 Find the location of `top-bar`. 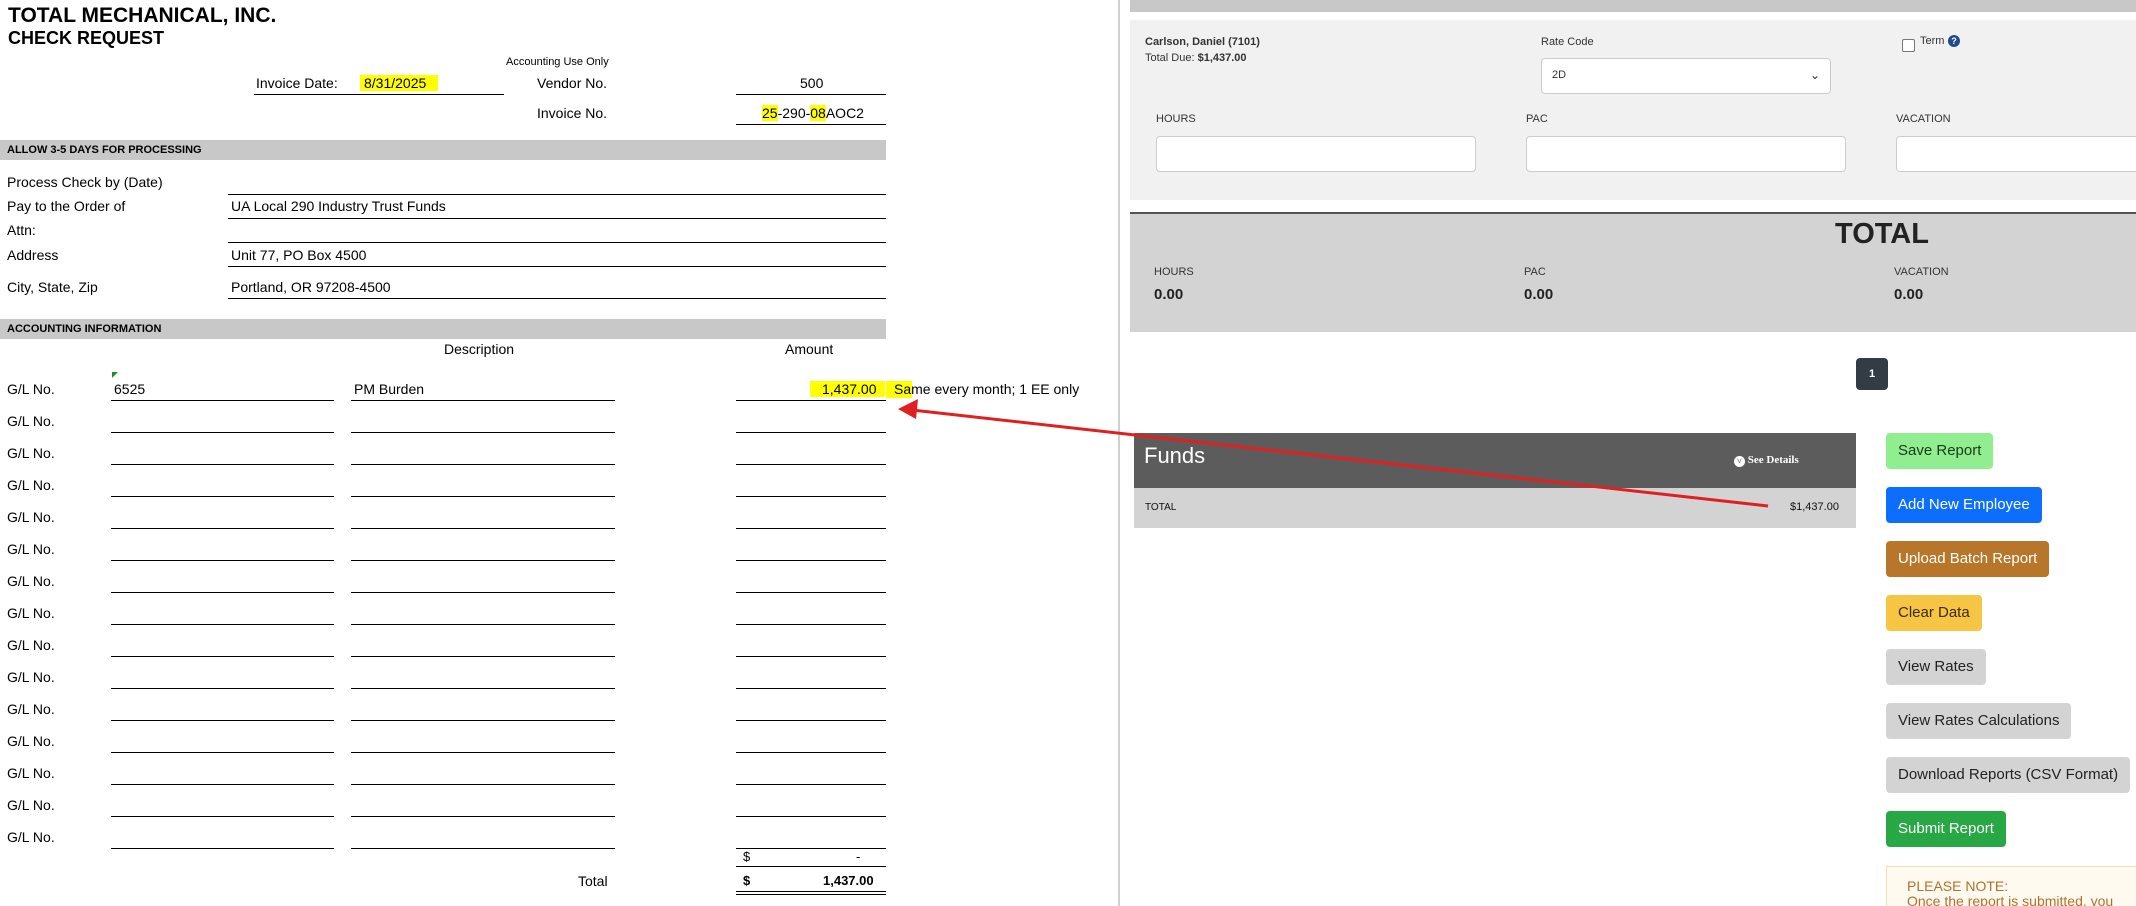

top-bar is located at coordinates (1633, 6).